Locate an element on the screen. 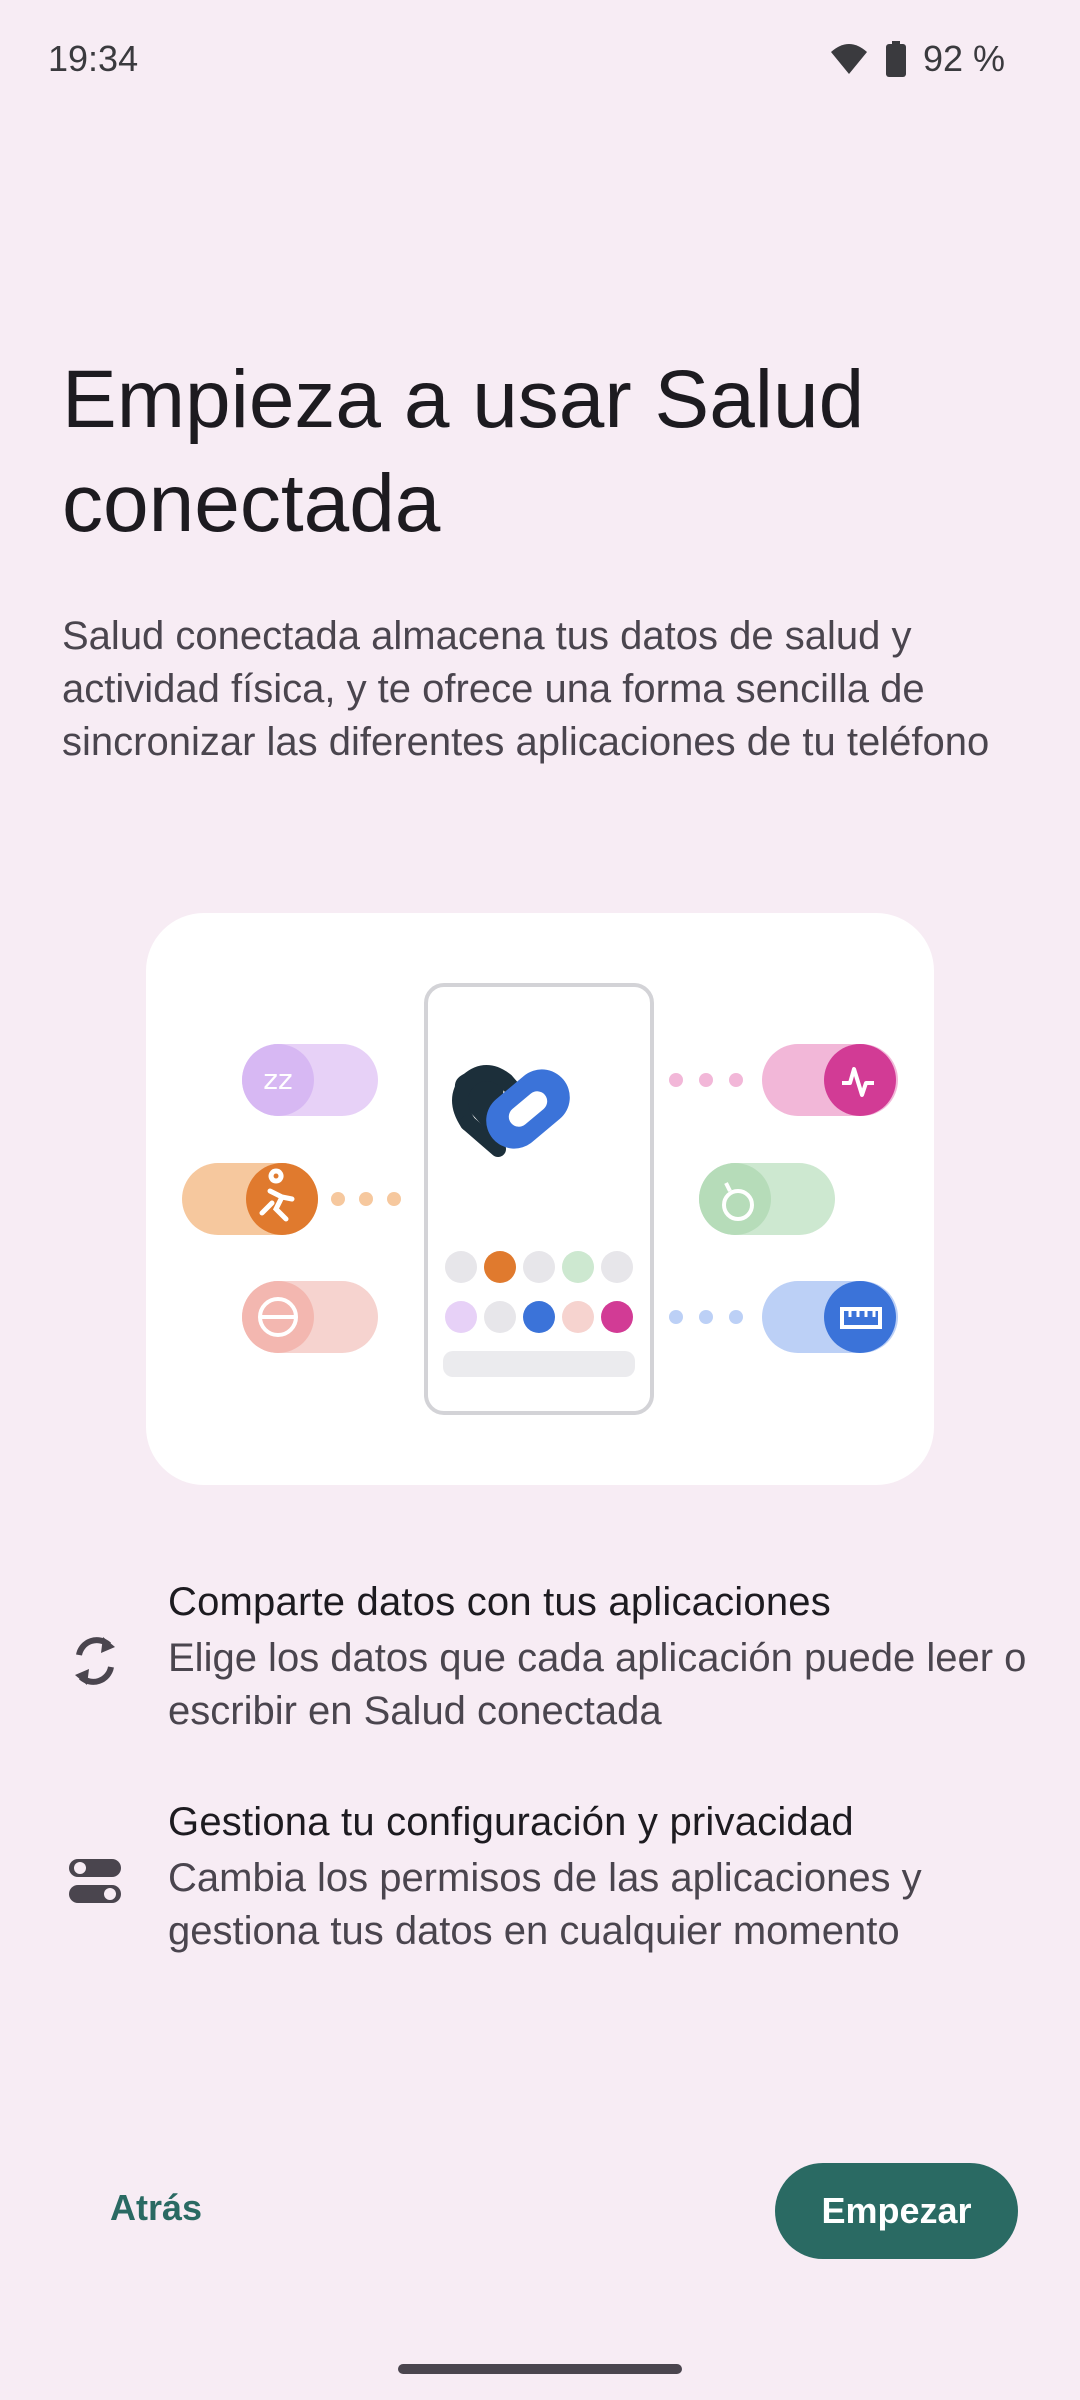 The image size is (1080, 2400). heart-rate-icon is located at coordinates (830, 1080).